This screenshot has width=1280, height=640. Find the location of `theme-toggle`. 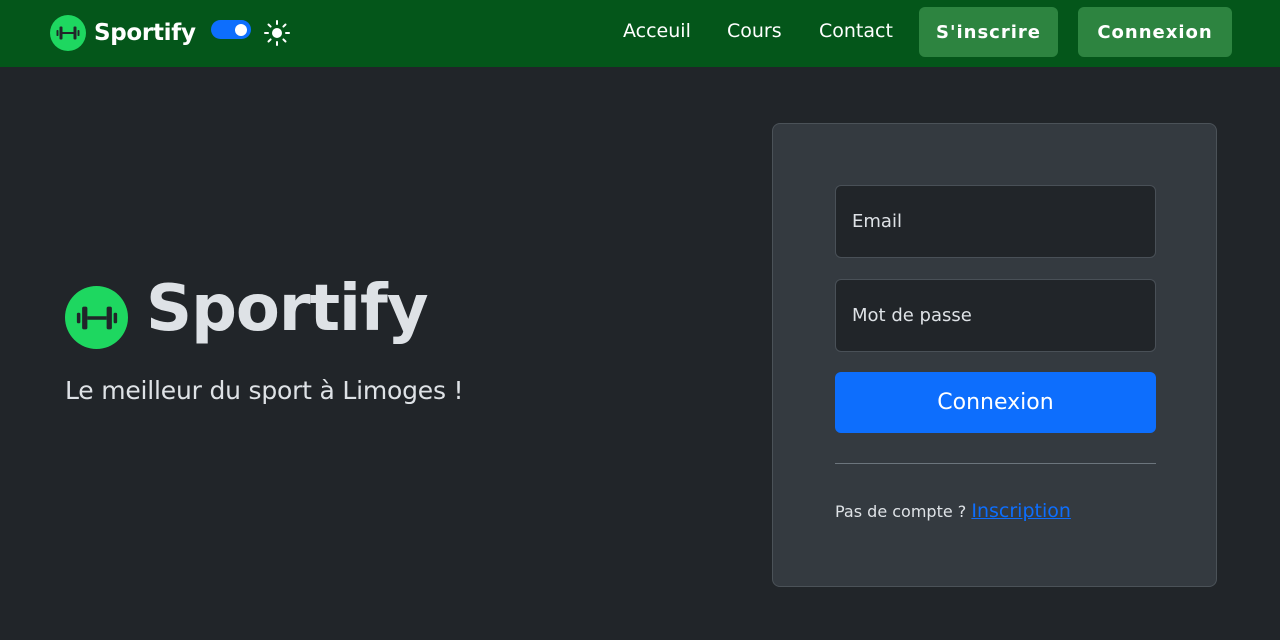

theme-toggle is located at coordinates (231, 29).